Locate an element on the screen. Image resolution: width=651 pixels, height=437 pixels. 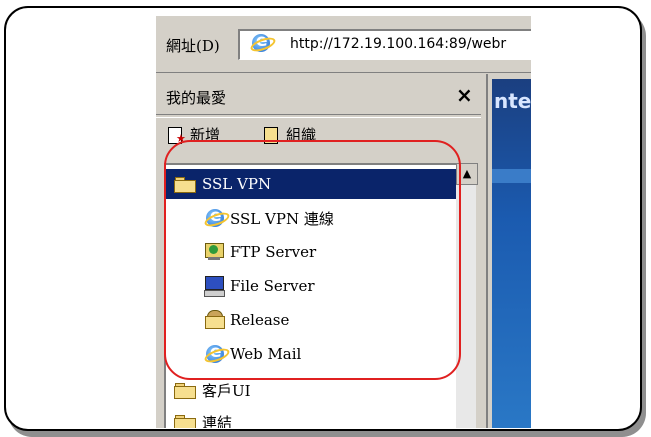
favorites-item-links: 連結 is located at coordinates (203, 417).